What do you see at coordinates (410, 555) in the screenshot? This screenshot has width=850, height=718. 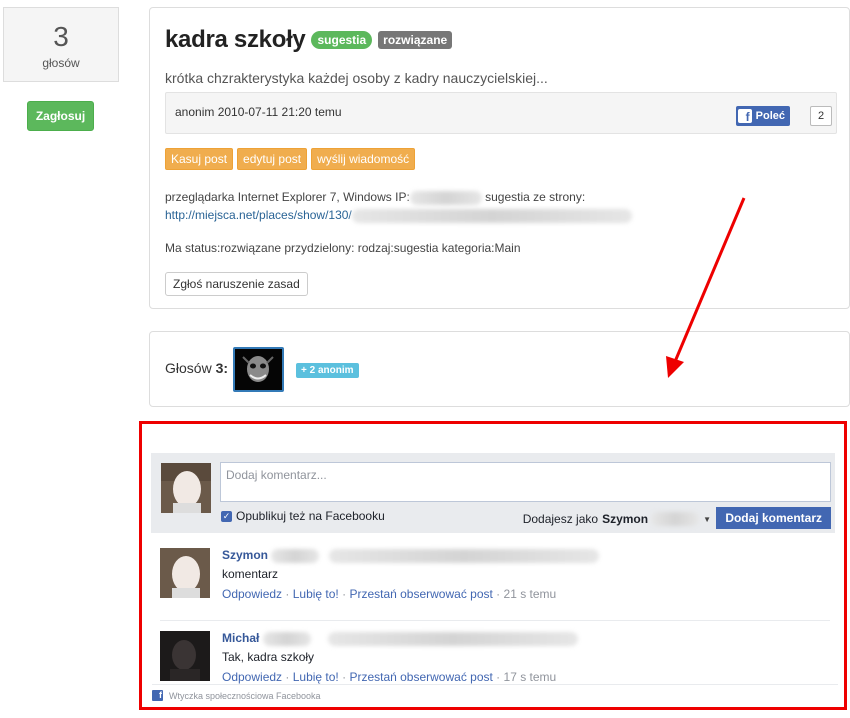 I see `comment-author: Szymon` at bounding box center [410, 555].